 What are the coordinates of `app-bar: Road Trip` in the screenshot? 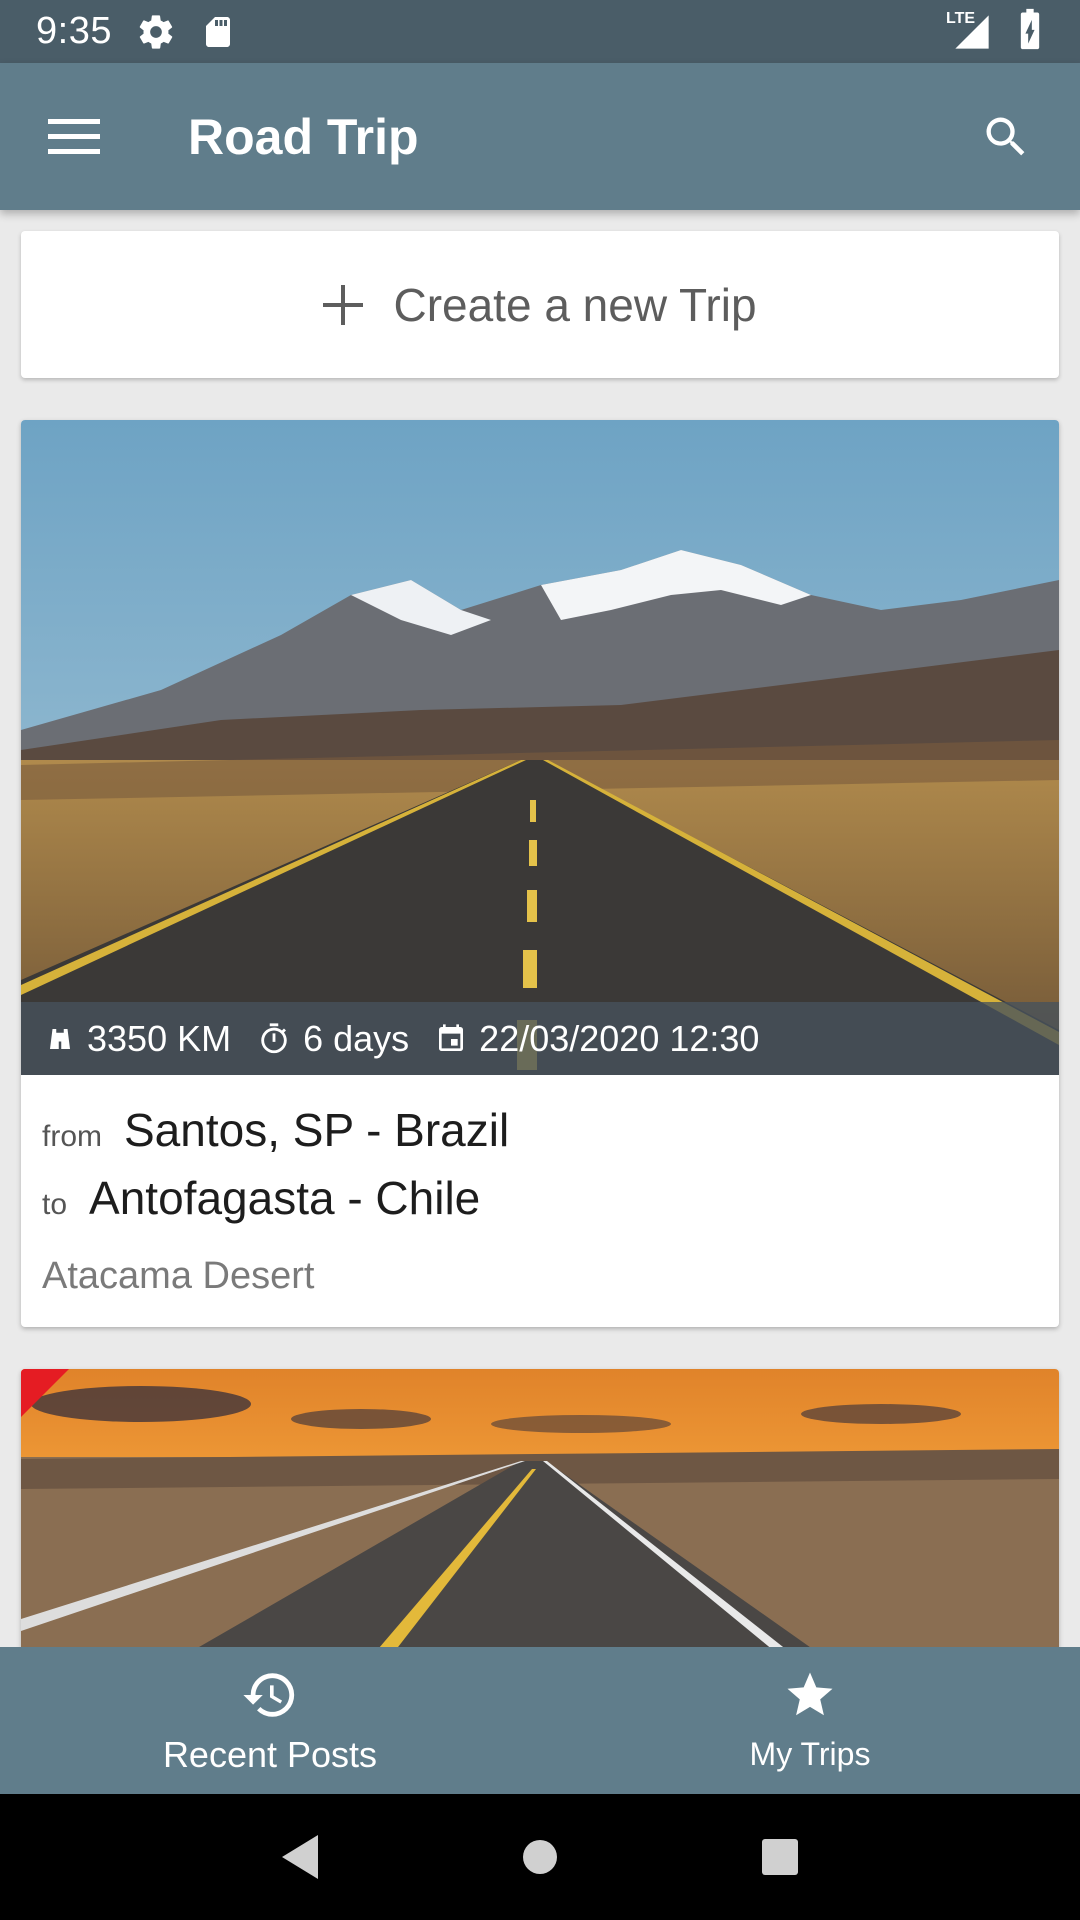 It's located at (540, 136).